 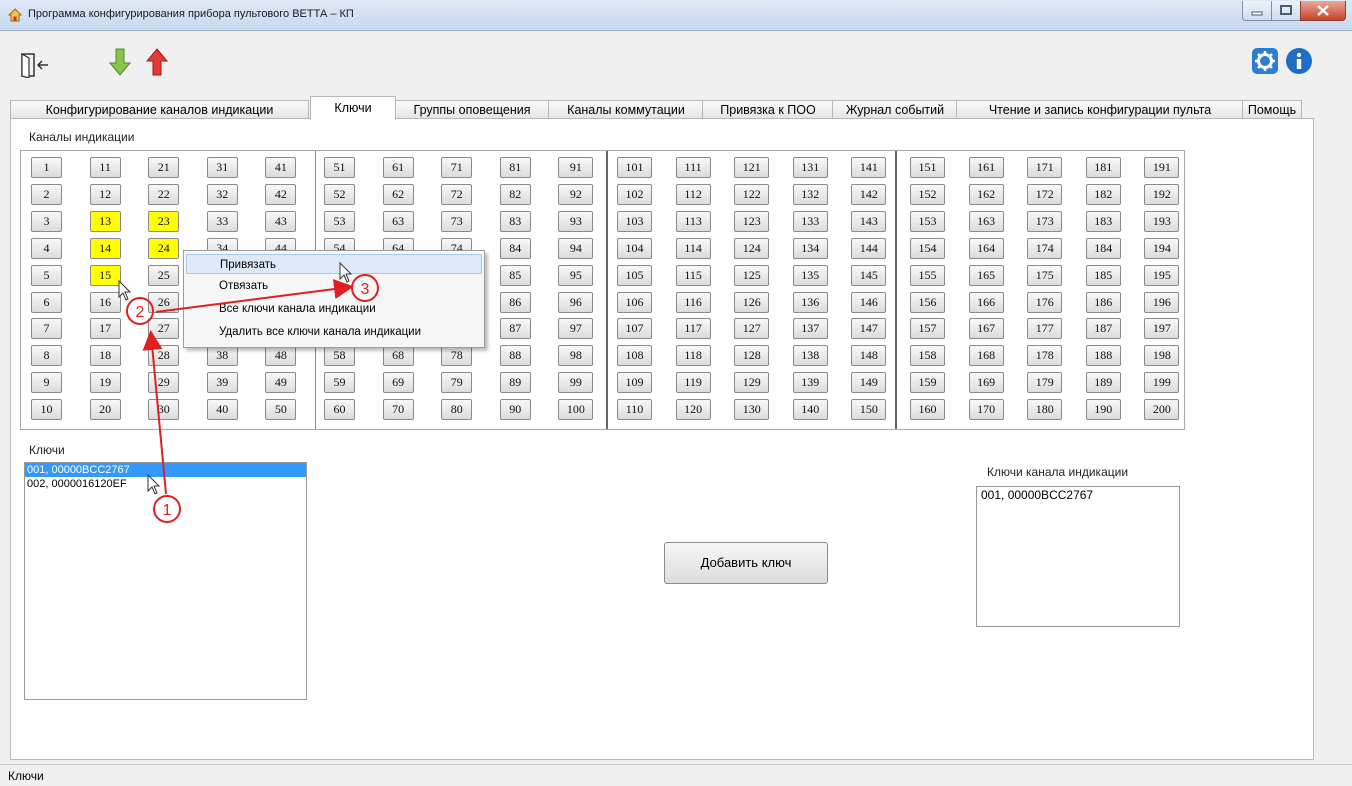 I want to click on channel-button-127: 127, so click(x=752, y=329).